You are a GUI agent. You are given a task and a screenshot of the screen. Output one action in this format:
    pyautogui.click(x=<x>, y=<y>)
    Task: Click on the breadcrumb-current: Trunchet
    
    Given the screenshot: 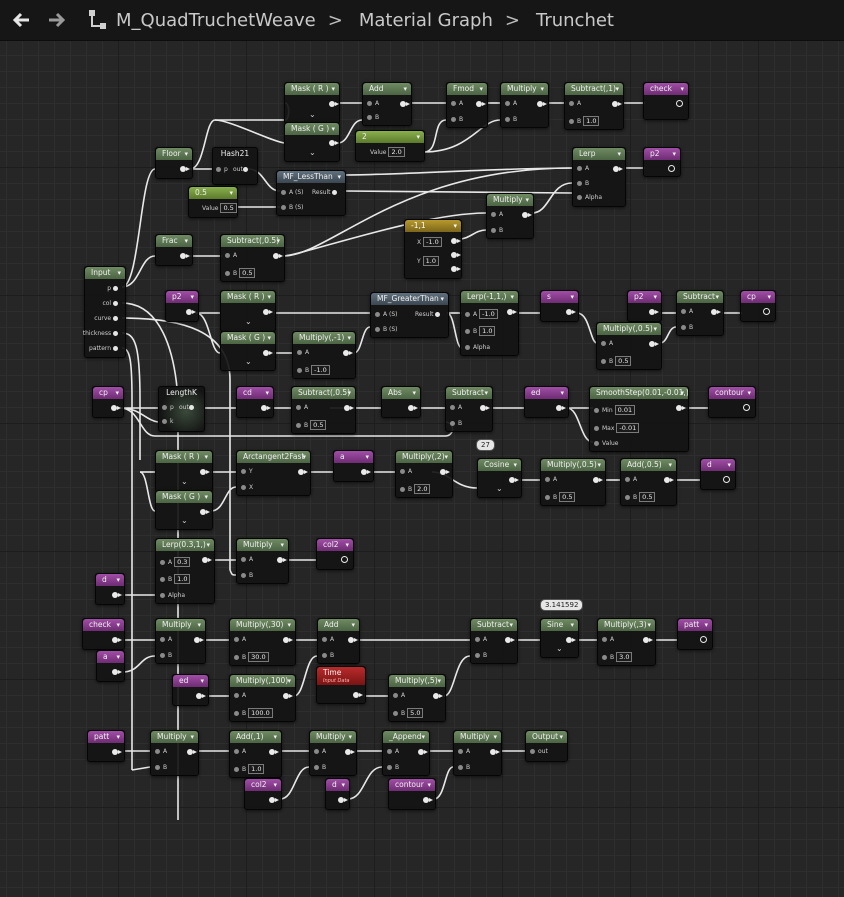 What is the action you would take?
    pyautogui.click(x=575, y=20)
    